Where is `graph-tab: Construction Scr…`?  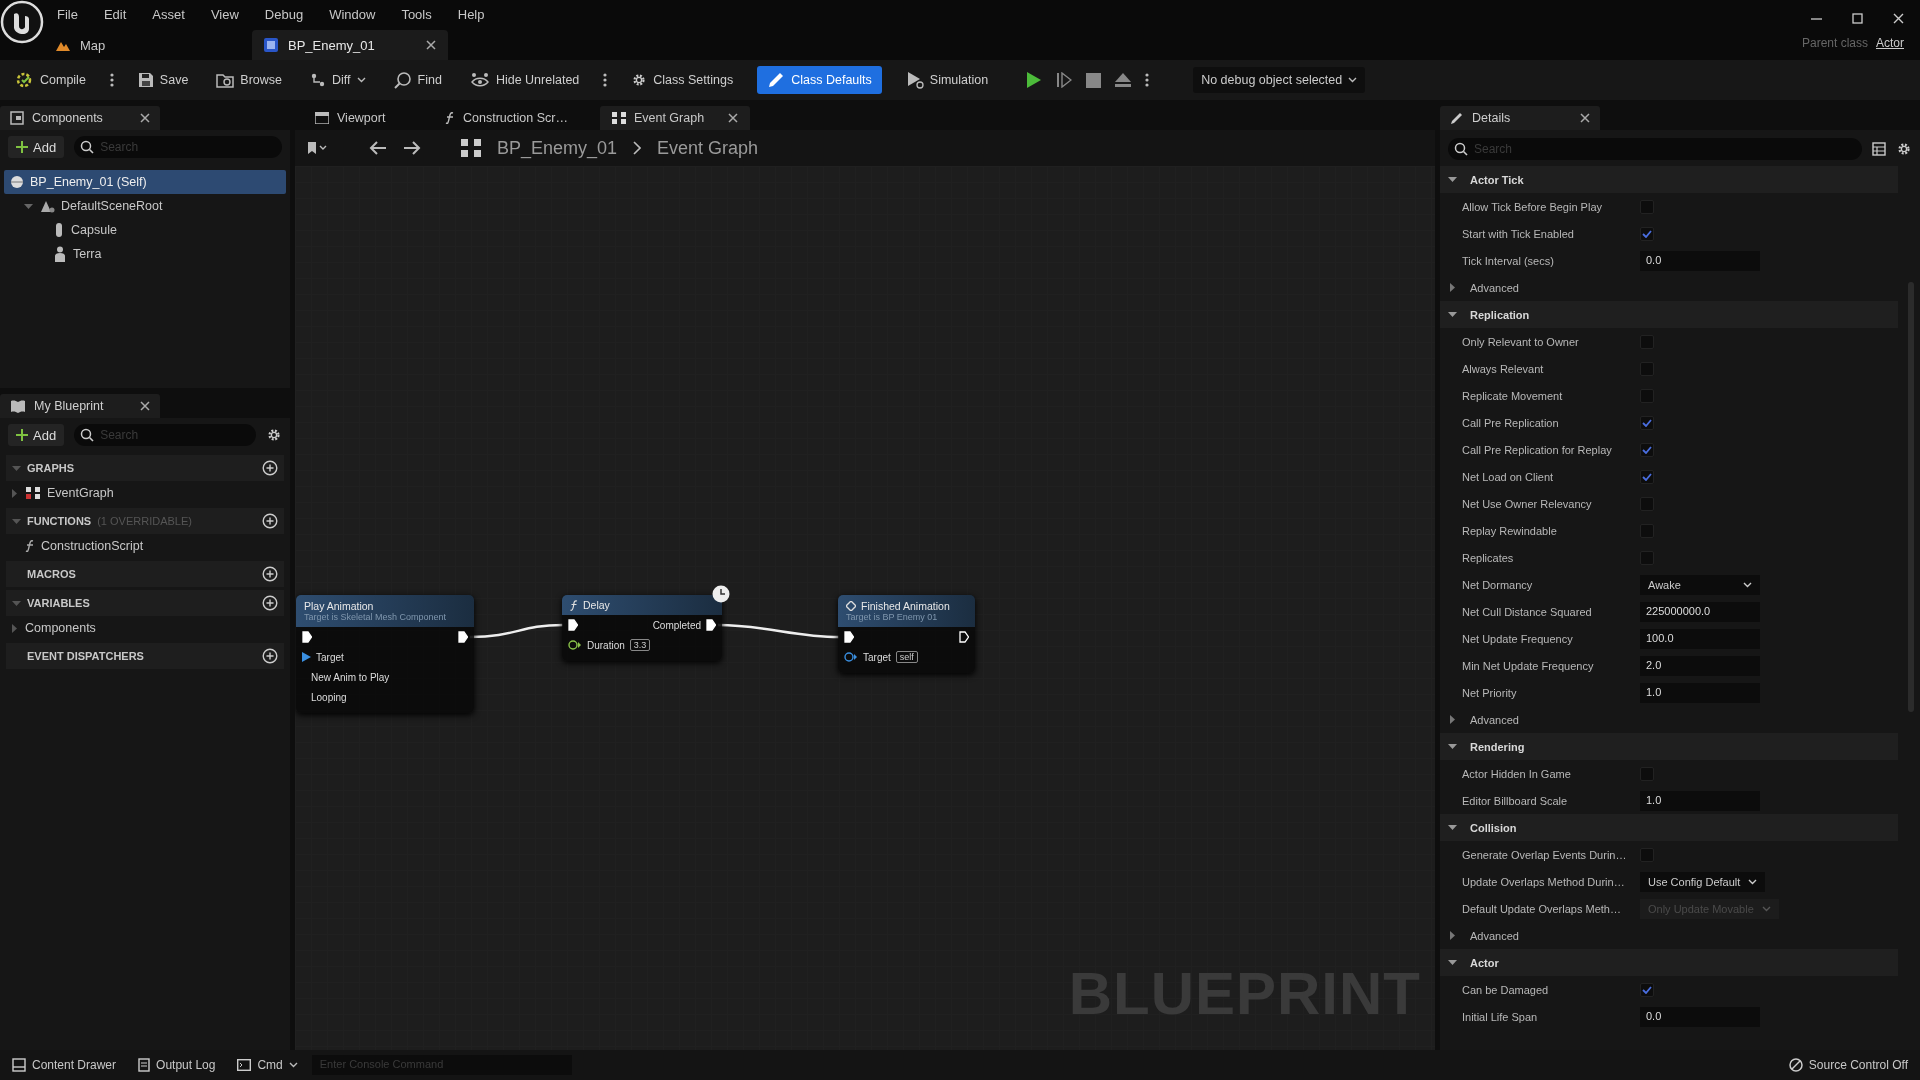 graph-tab: Construction Scr… is located at coordinates (506, 118).